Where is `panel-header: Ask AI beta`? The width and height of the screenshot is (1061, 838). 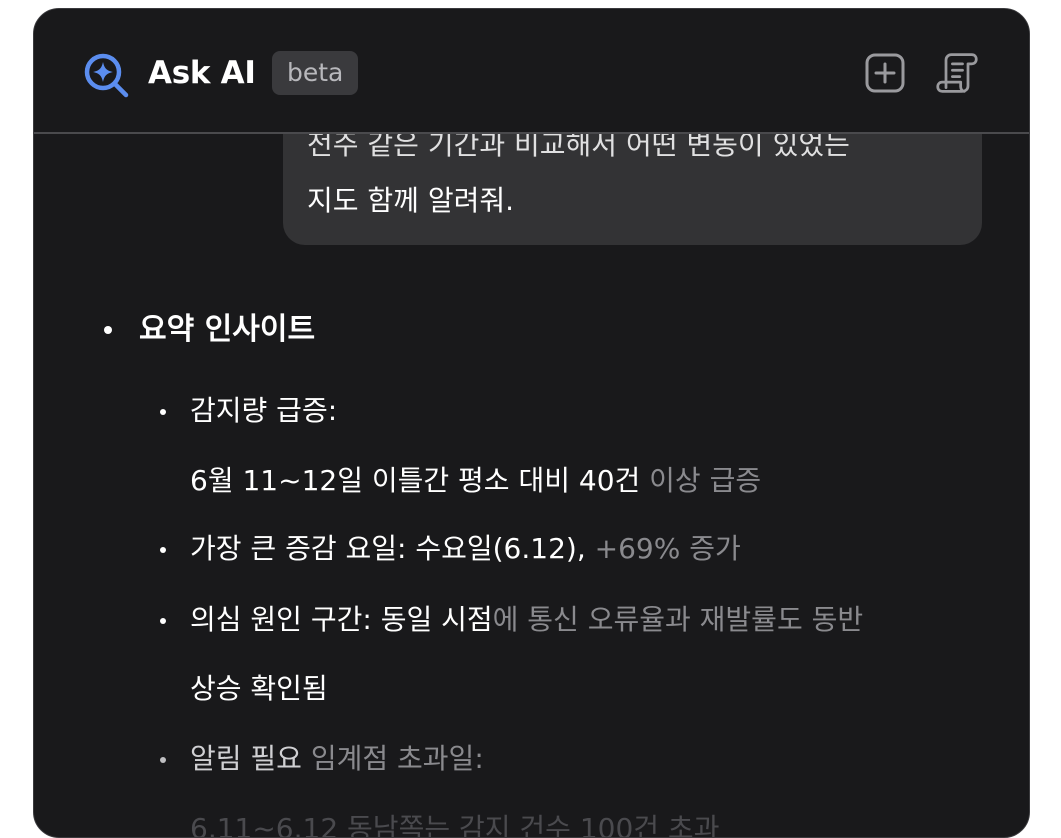
panel-header: Ask AI beta is located at coordinates (531, 71).